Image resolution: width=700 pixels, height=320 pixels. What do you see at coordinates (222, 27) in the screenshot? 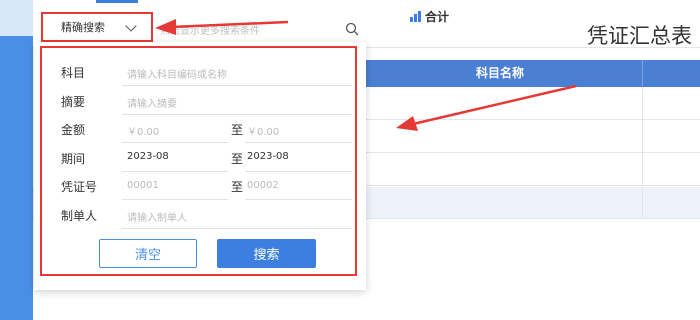
I see `annotation-arrow-to-dropdown` at bounding box center [222, 27].